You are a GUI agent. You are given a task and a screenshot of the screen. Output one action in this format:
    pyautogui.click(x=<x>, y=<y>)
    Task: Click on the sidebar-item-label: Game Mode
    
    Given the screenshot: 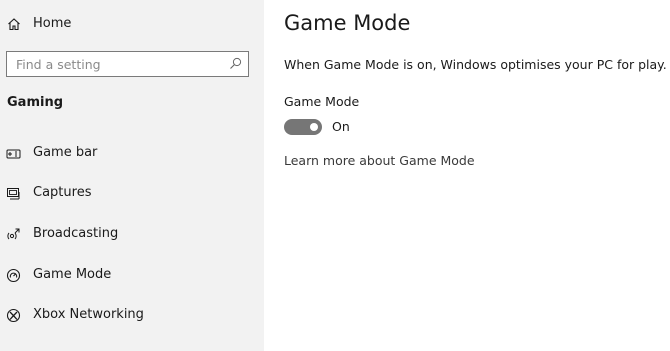 What is the action you would take?
    pyautogui.click(x=72, y=274)
    